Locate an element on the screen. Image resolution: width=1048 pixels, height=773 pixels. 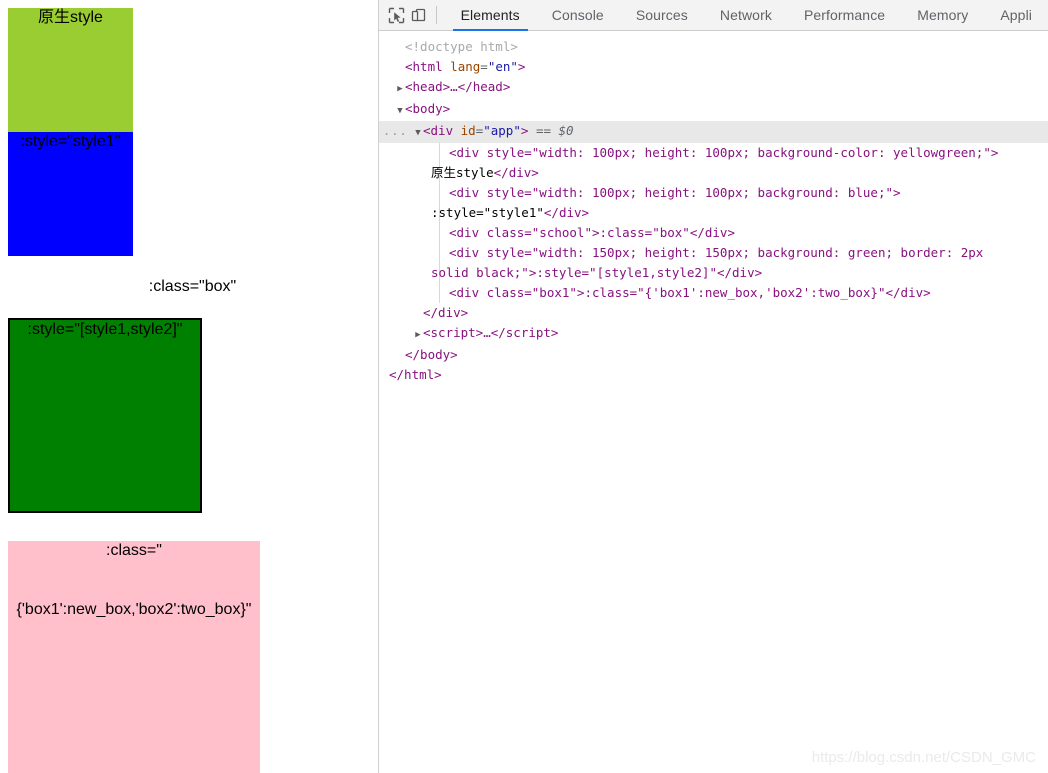
script-collapsed-text: <script>…</script> is located at coordinates (491, 332).